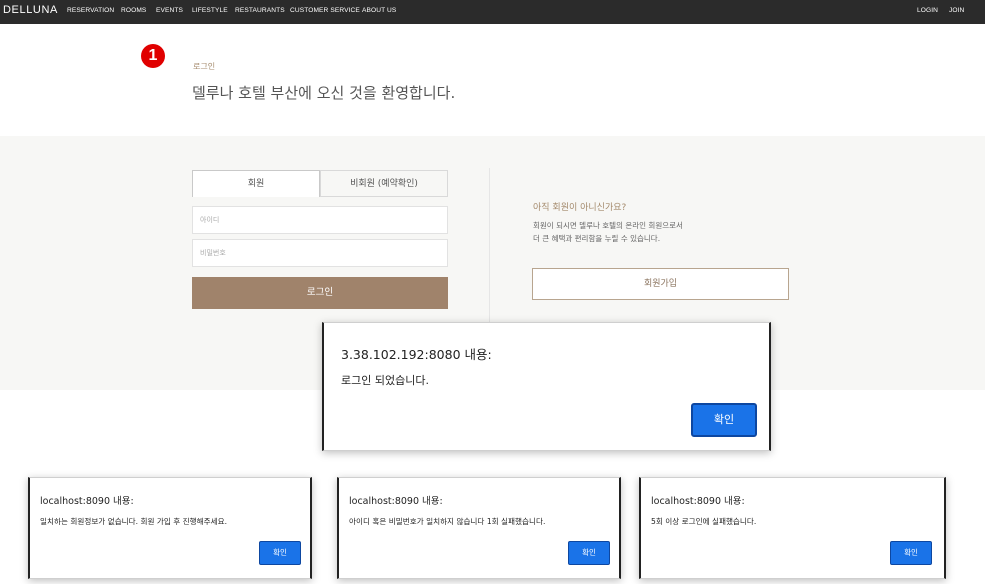 The image size is (985, 584). Describe the element at coordinates (169, 10) in the screenshot. I see `nav-events: EVENTS` at that location.